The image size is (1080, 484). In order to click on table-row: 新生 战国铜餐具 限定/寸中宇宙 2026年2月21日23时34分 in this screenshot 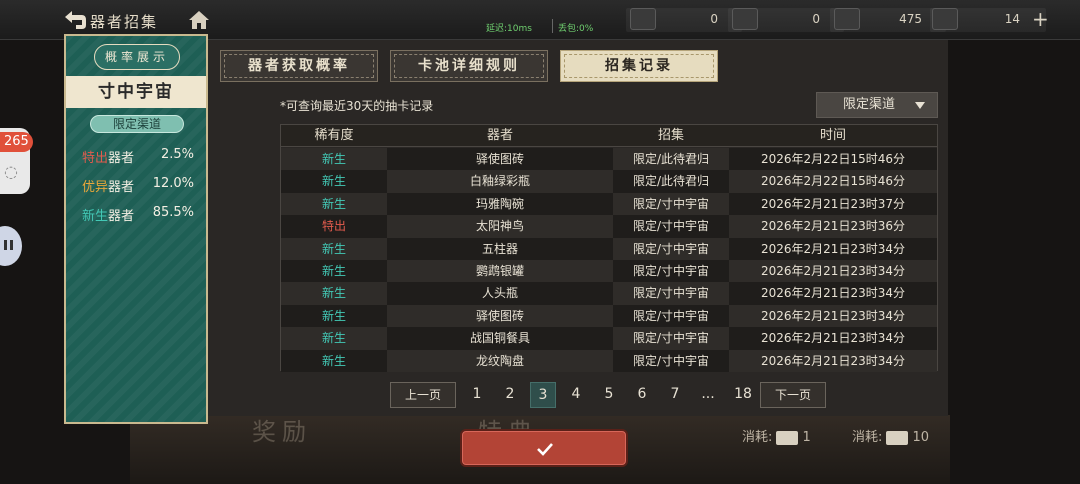, I will do `click(609, 338)`.